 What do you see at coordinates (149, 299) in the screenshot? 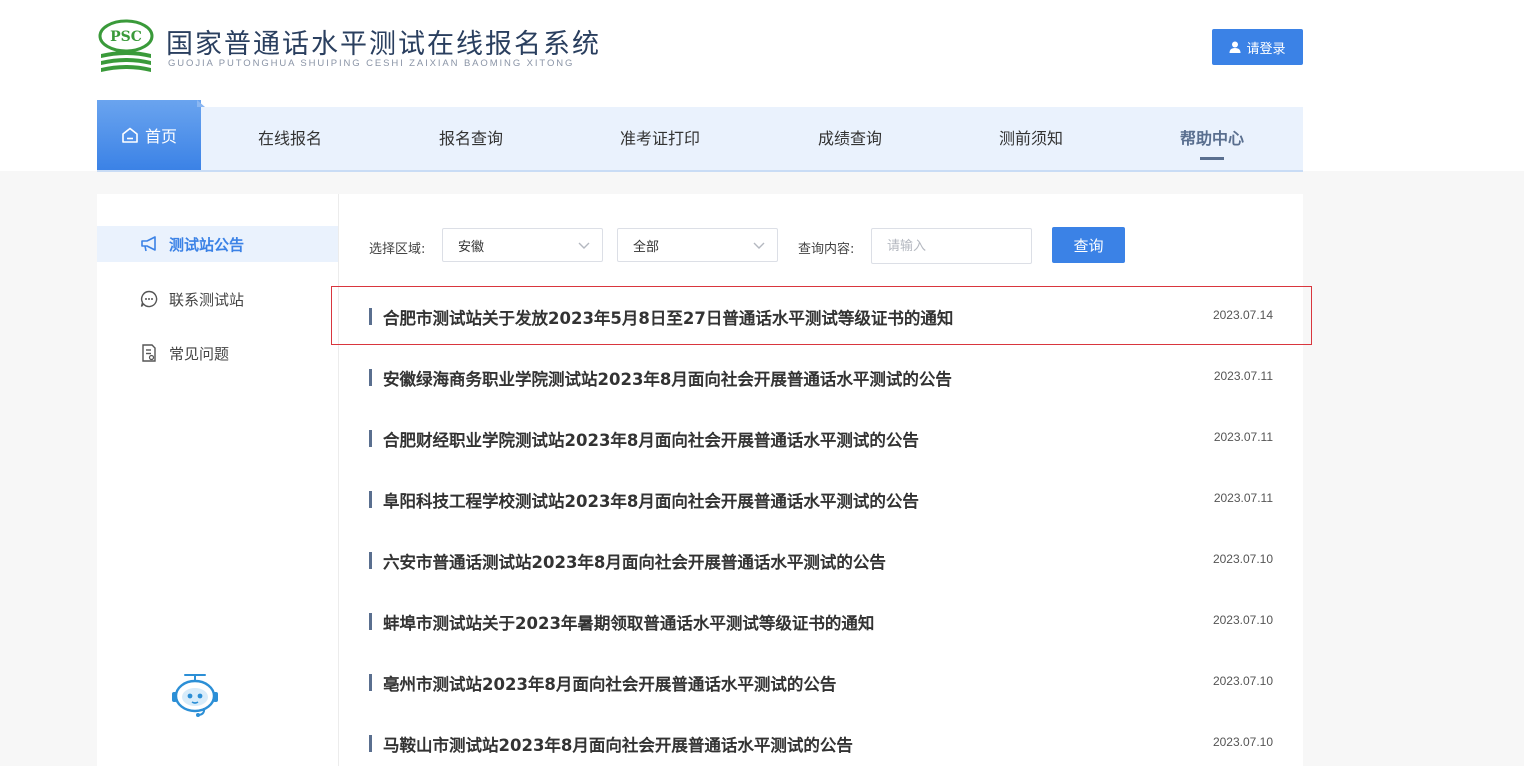
I see `chat-icon` at bounding box center [149, 299].